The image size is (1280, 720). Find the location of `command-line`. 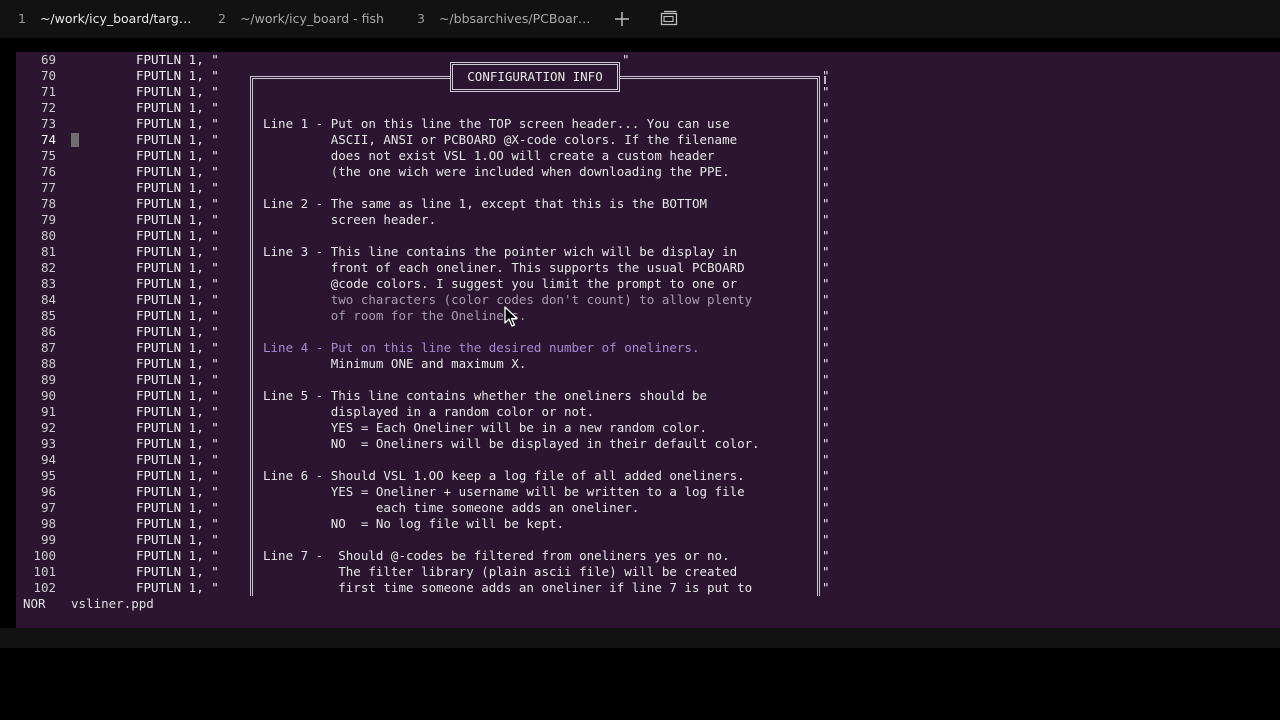

command-line is located at coordinates (648, 620).